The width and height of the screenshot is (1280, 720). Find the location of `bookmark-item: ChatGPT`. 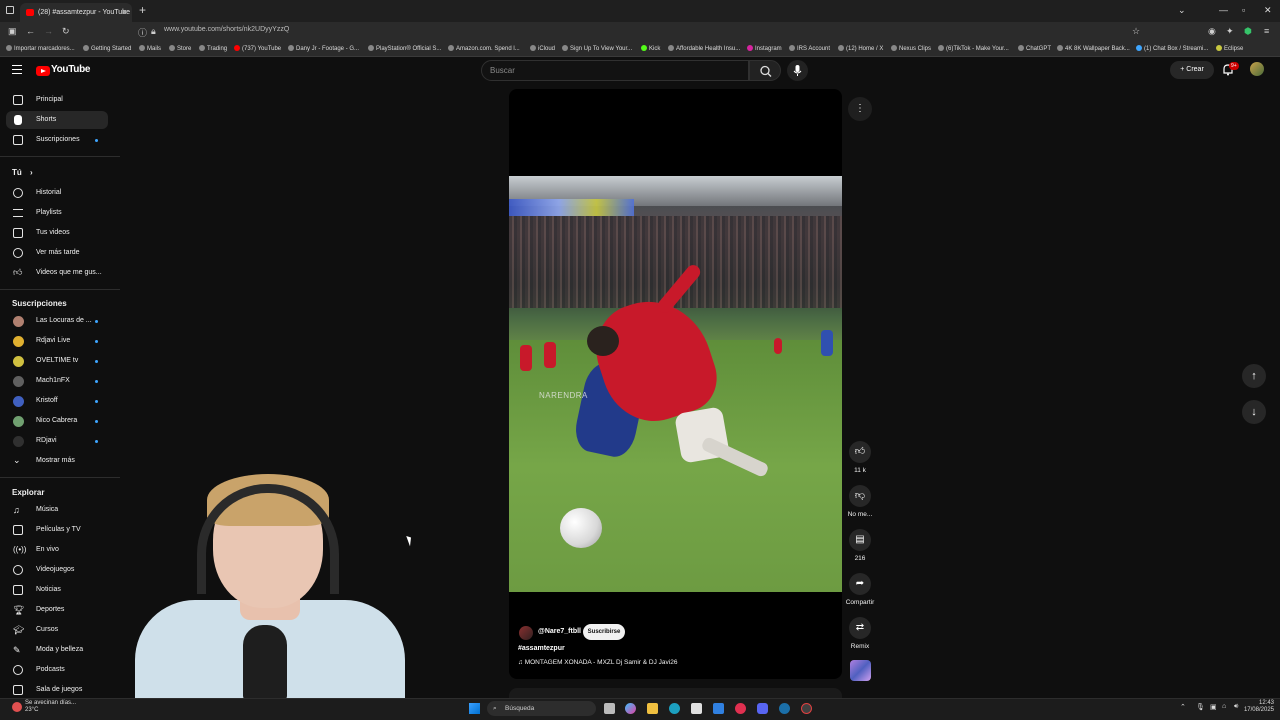

bookmark-item: ChatGPT is located at coordinates (1034, 48).